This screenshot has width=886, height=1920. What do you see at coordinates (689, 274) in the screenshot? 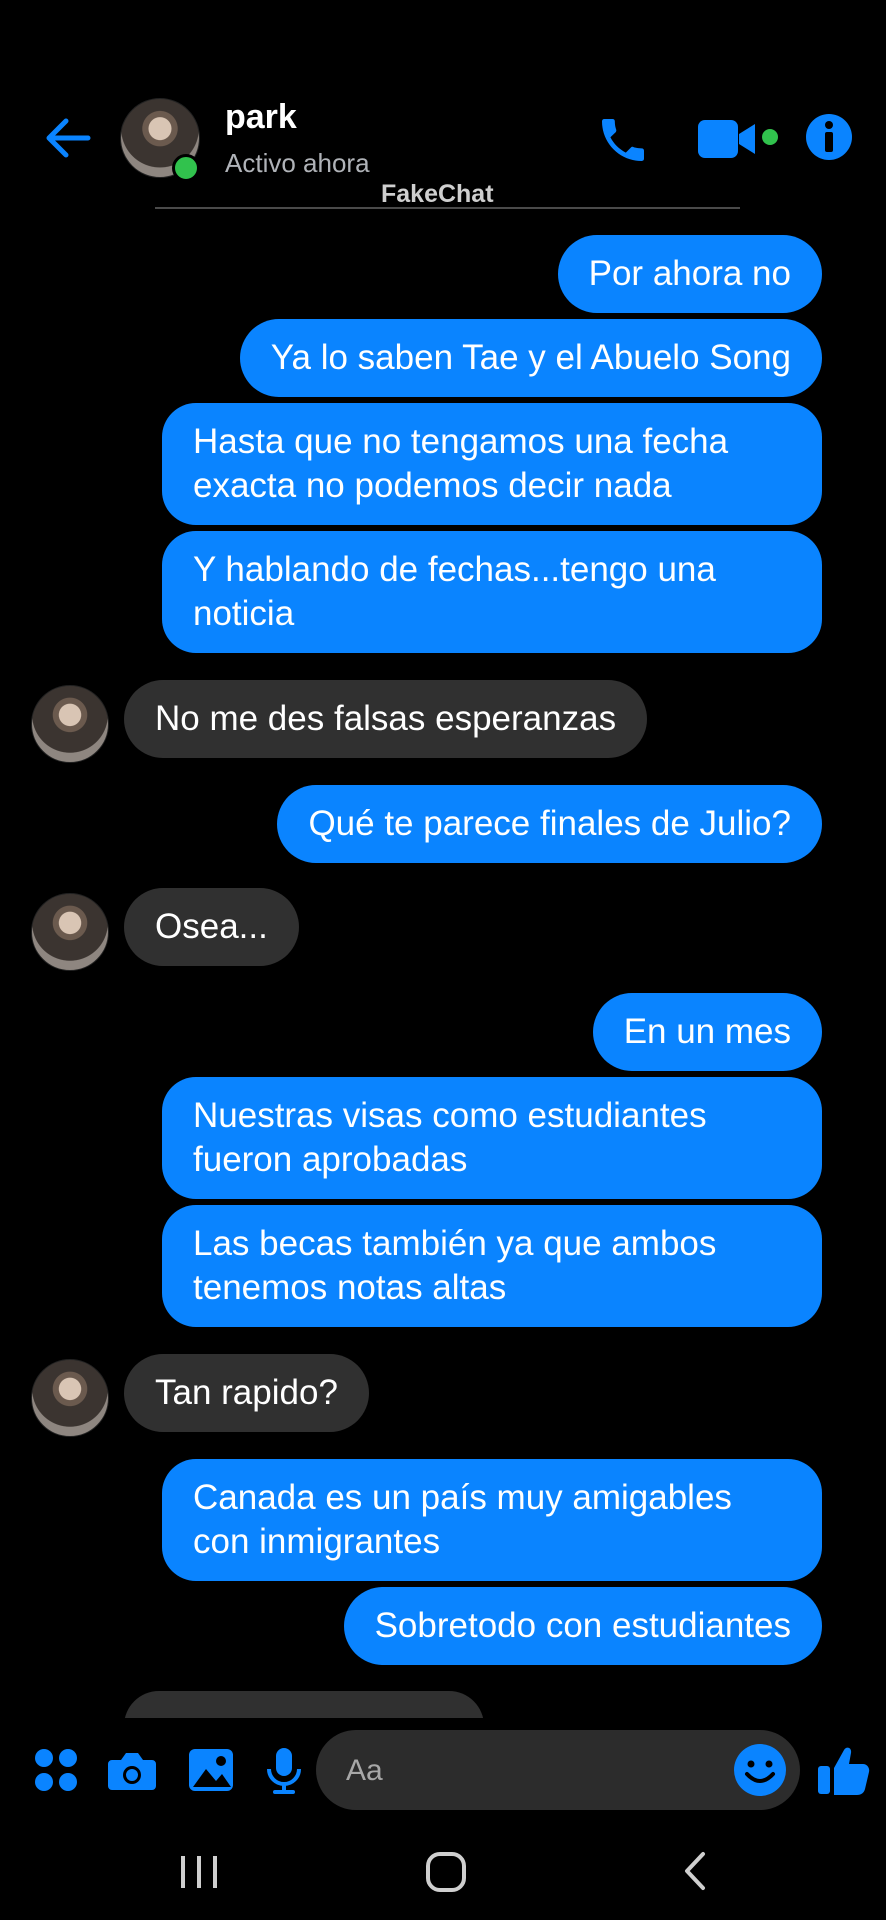
I see `message-bubble-sent: Por ahora no` at bounding box center [689, 274].